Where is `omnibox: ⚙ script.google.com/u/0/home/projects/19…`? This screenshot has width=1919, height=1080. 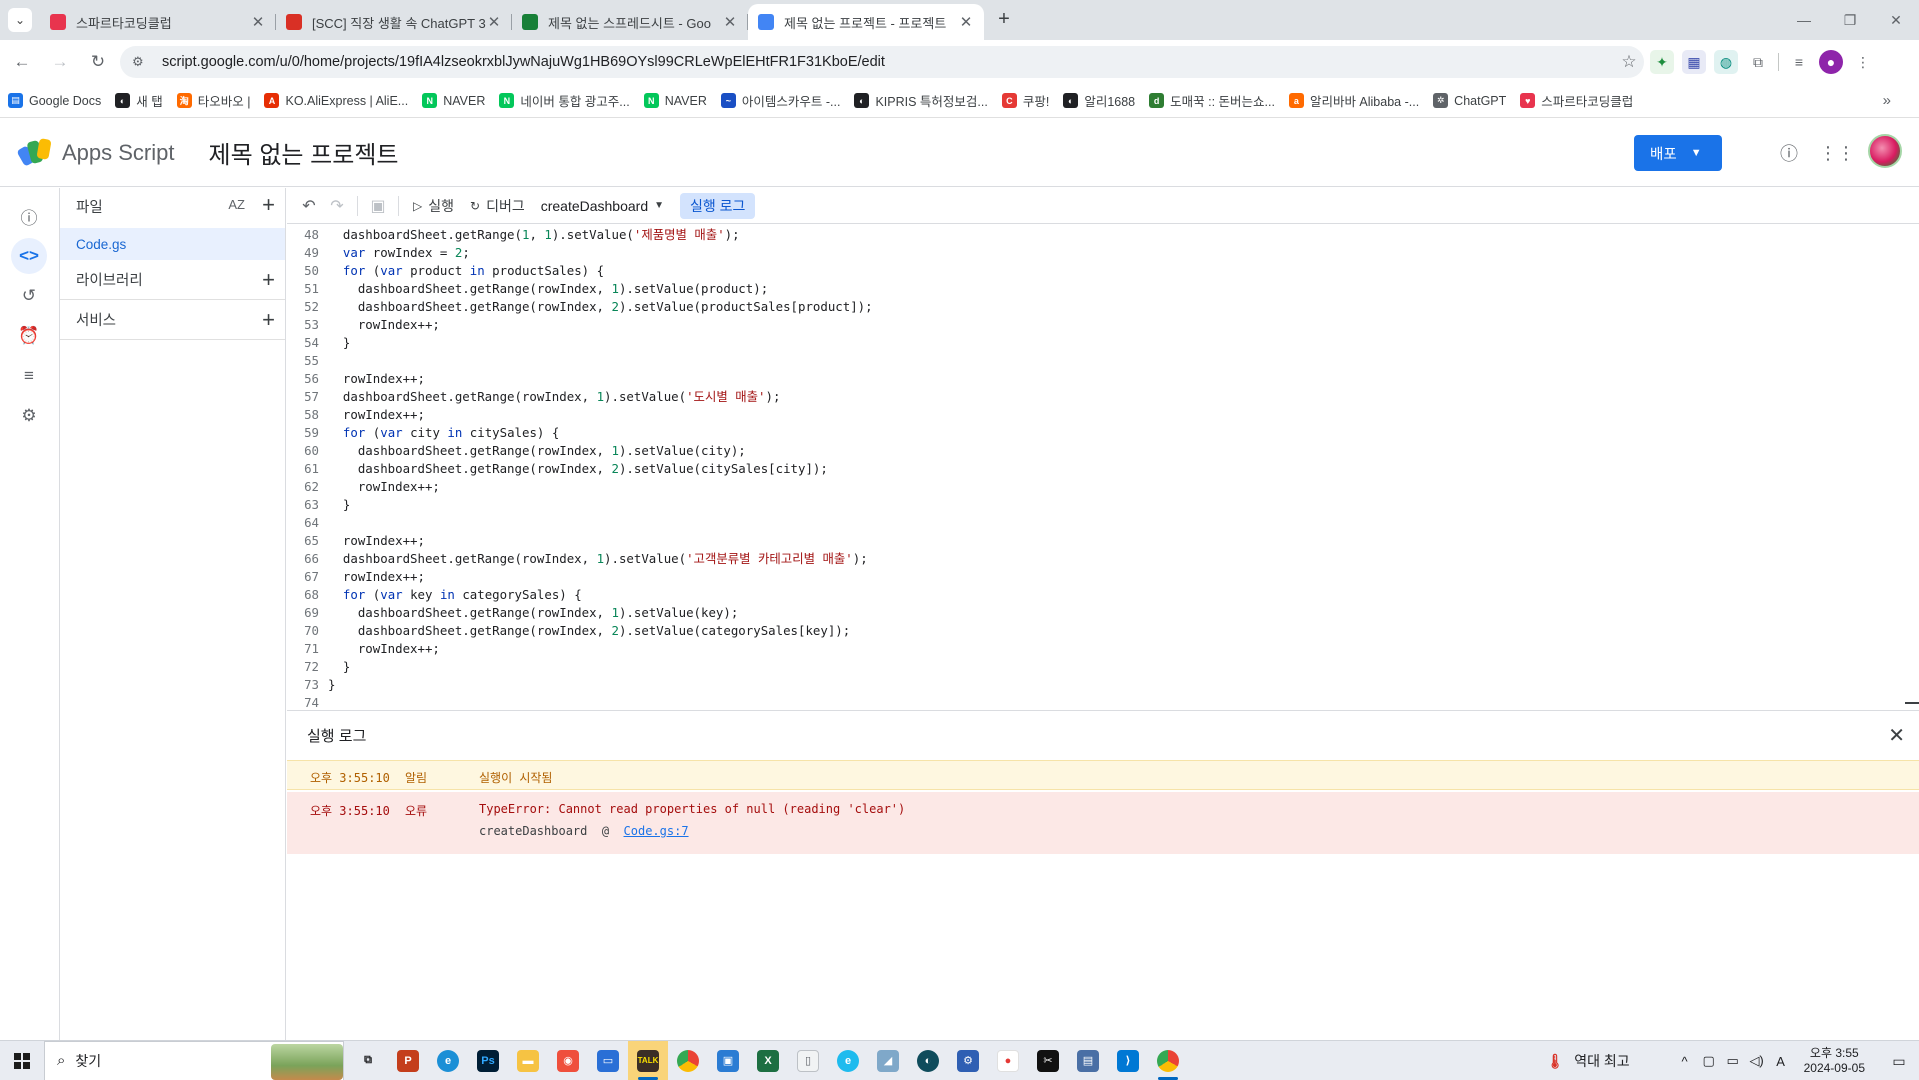 omnibox: ⚙ script.google.com/u/0/home/projects/19… is located at coordinates (882, 62).